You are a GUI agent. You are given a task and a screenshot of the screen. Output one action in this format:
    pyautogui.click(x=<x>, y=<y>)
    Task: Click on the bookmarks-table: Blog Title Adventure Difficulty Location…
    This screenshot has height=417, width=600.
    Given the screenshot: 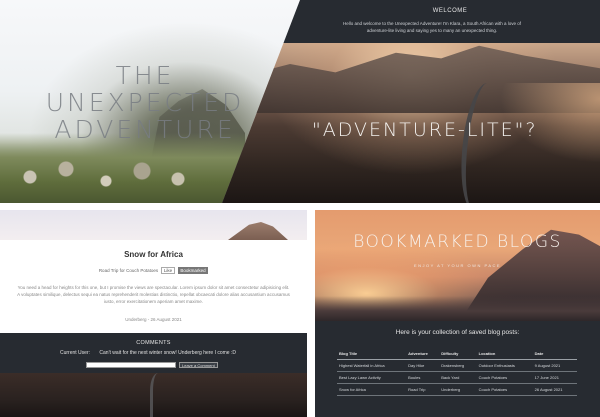 What is the action you would take?
    pyautogui.click(x=457, y=372)
    